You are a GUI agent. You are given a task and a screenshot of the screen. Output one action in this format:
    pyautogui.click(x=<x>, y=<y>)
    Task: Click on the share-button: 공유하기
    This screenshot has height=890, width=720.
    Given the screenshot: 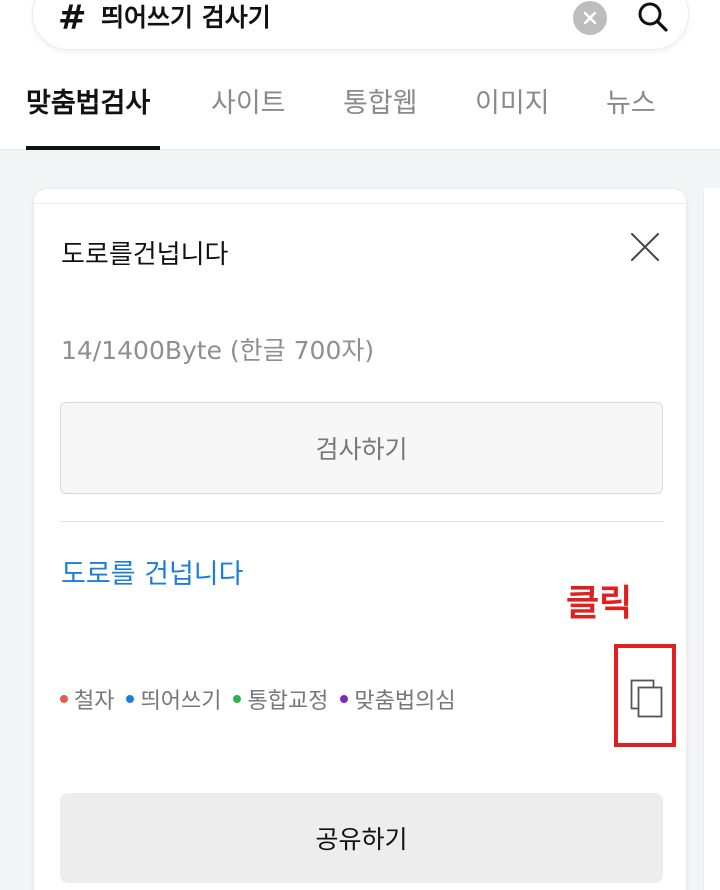 What is the action you would take?
    pyautogui.click(x=361, y=838)
    